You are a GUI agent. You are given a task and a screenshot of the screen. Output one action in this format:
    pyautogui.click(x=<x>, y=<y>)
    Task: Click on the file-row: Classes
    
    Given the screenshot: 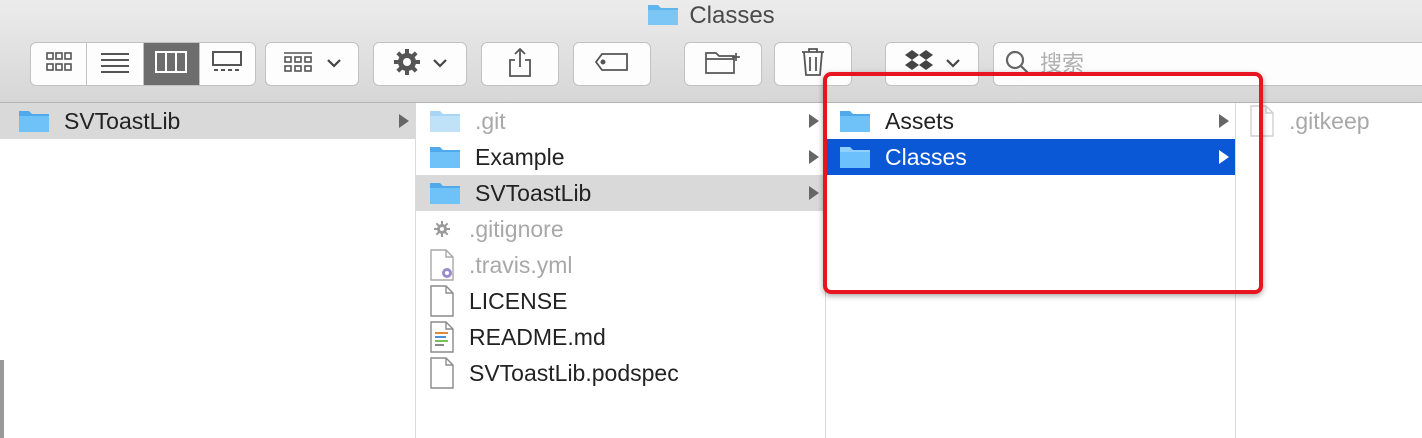 What is the action you would take?
    pyautogui.click(x=1030, y=157)
    